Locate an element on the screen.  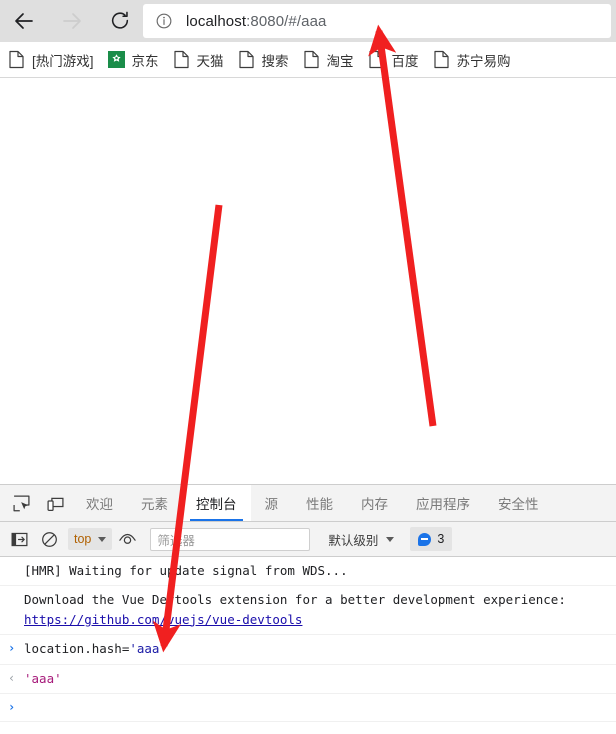
inspect-element-icon is located at coordinates (21, 503).